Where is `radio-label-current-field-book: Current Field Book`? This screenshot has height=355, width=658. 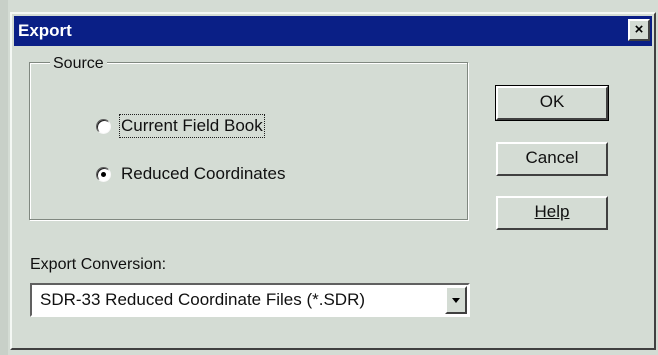
radio-label-current-field-book: Current Field Book is located at coordinates (192, 126).